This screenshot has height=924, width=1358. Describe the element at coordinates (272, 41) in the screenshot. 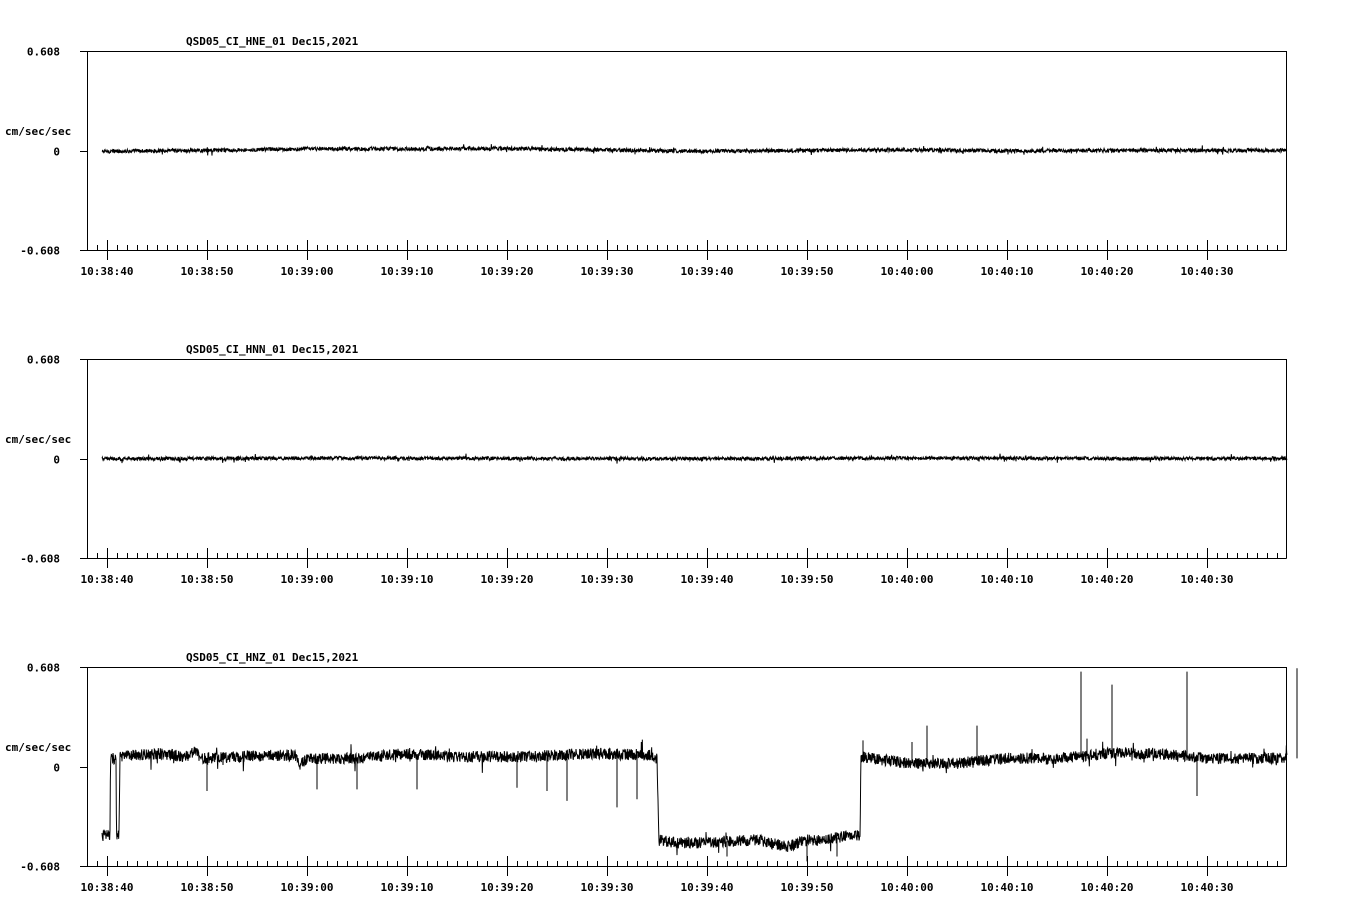

I see `panel-title: QSD05_CI_HNE_01 Dec15,2021` at that location.